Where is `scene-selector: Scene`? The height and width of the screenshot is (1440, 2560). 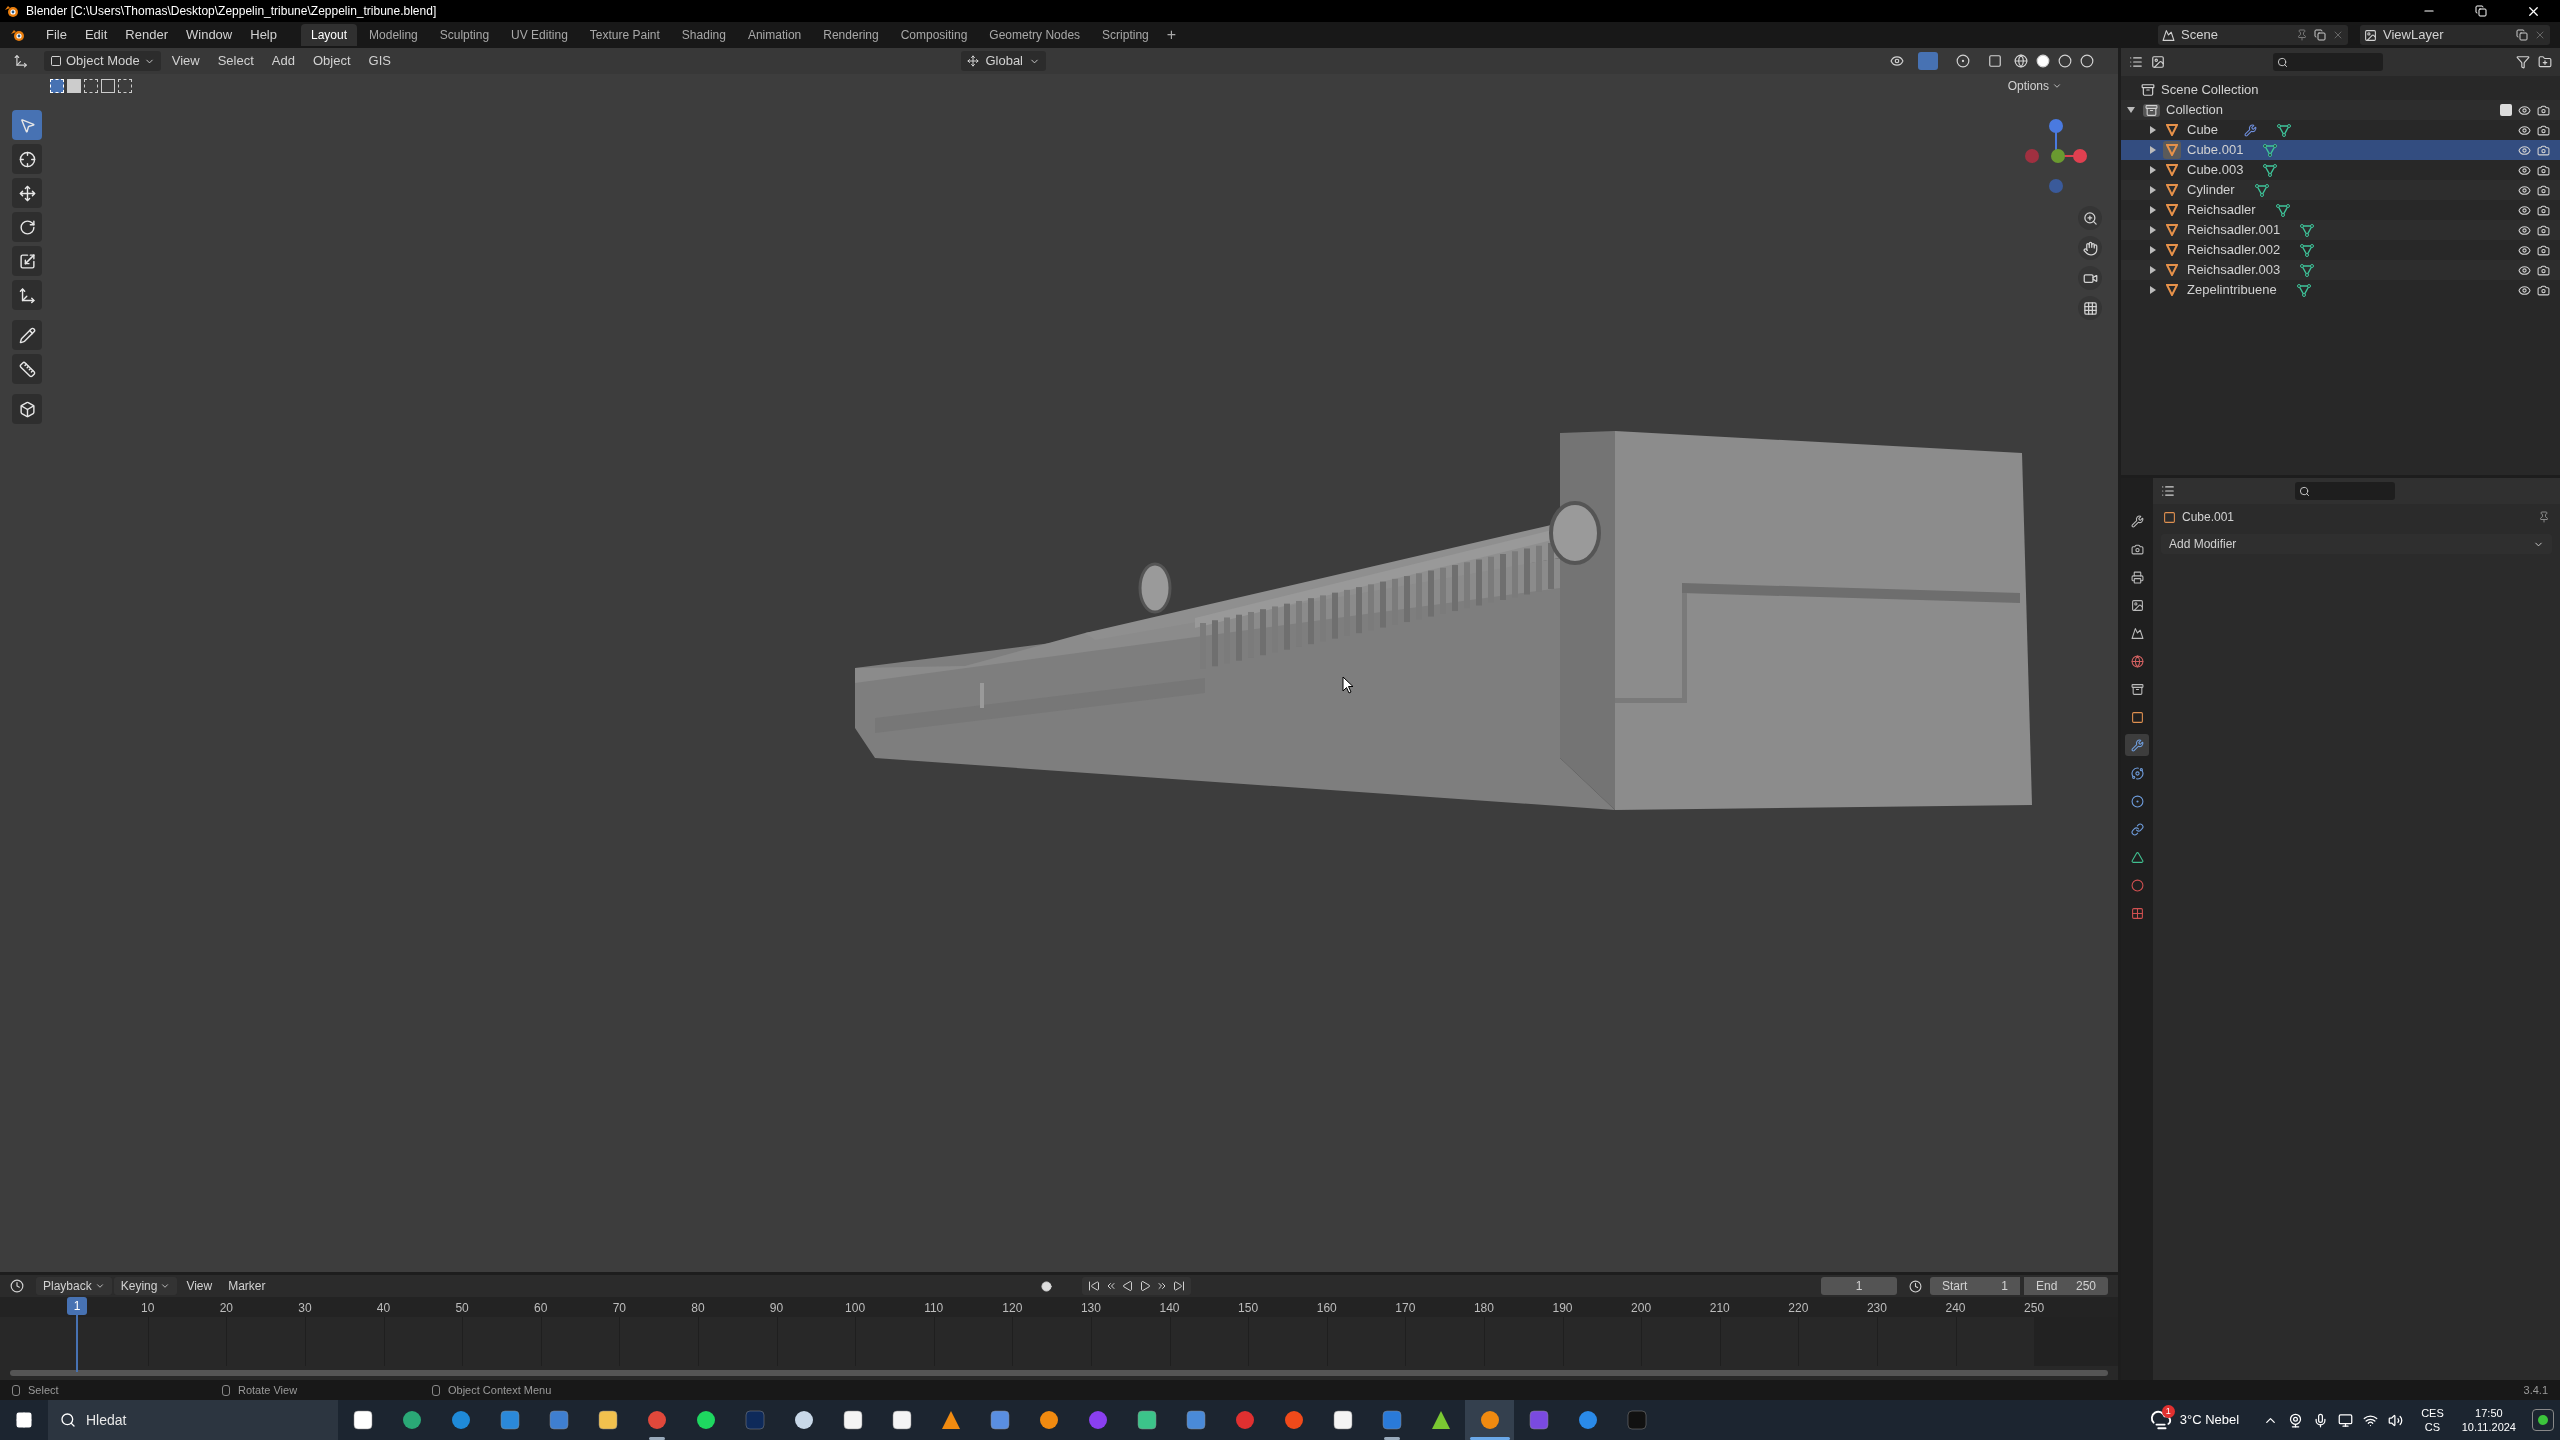 scene-selector: Scene is located at coordinates (2253, 35).